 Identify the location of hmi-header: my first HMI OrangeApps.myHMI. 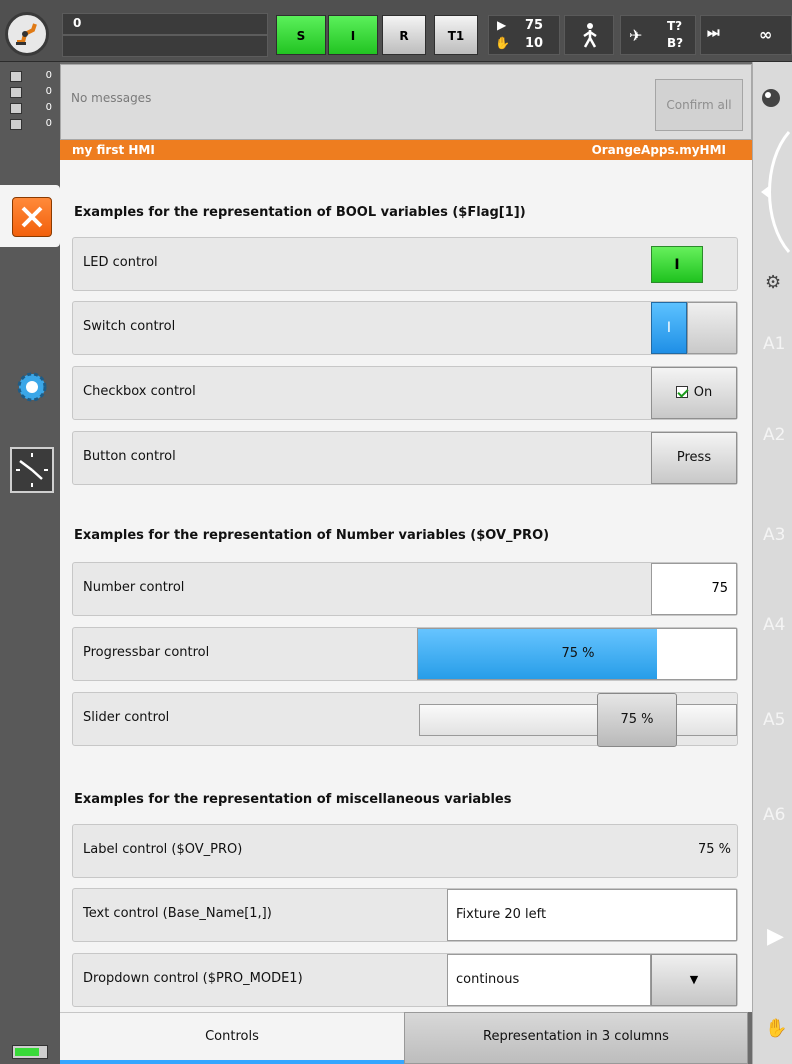
(406, 150).